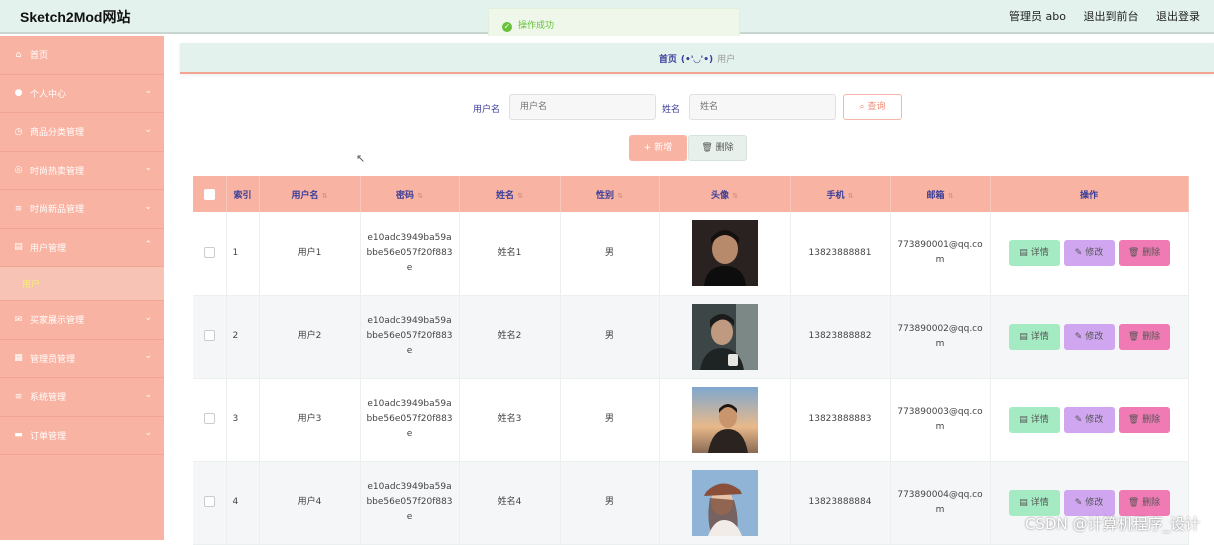  I want to click on col-name-label: 姓名, so click(505, 196).